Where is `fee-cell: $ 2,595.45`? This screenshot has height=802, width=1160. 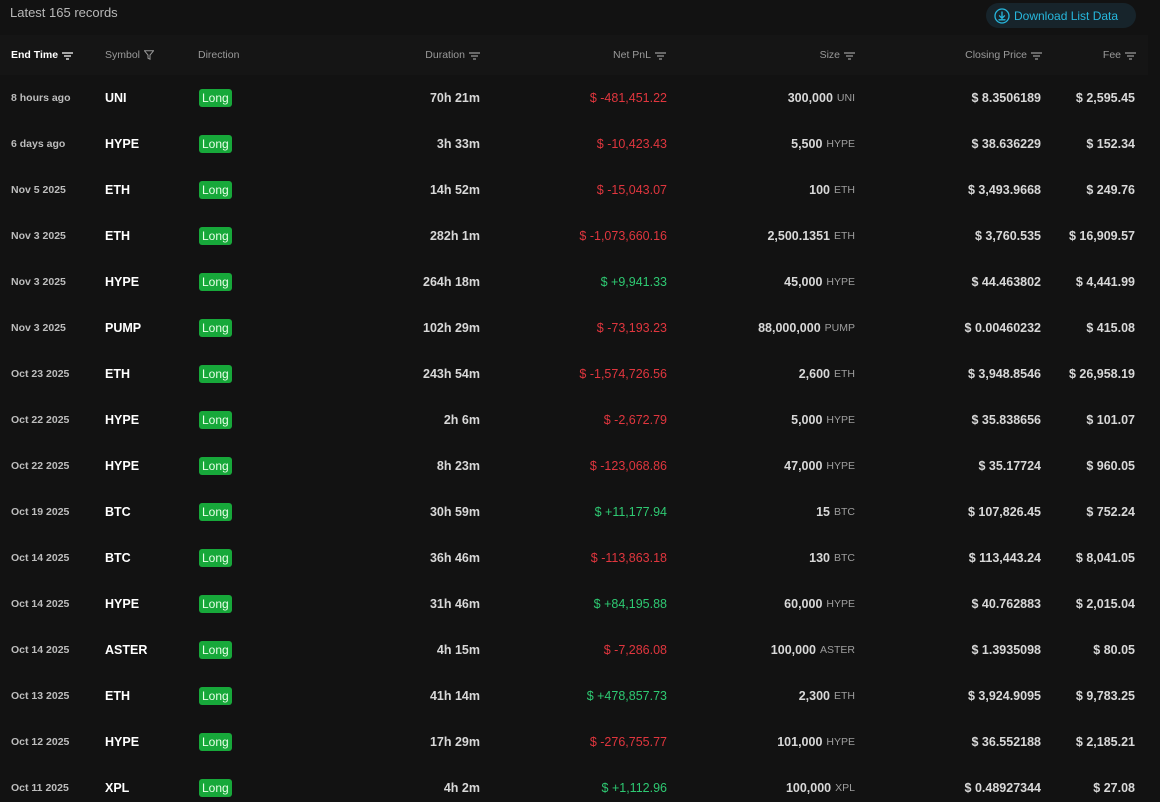 fee-cell: $ 2,595.45 is located at coordinates (1105, 98).